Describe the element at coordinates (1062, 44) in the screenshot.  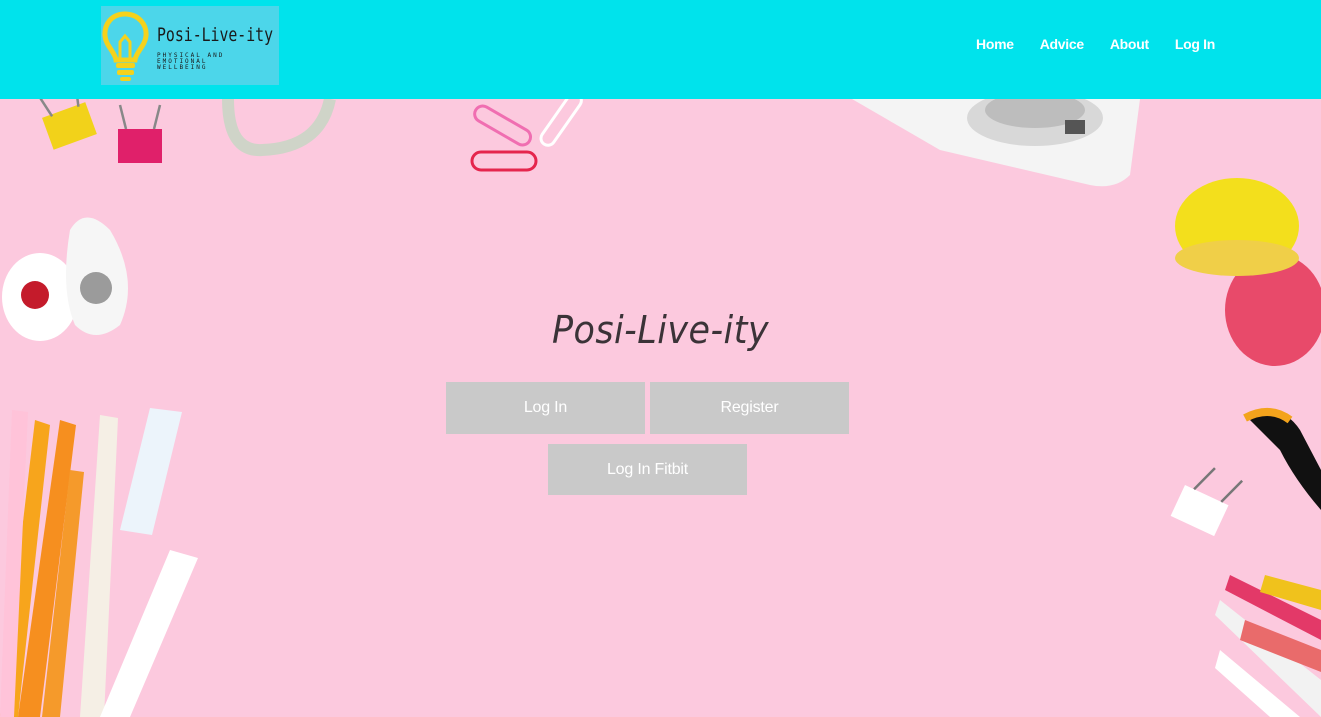
I see `nav-advice: Advice` at that location.